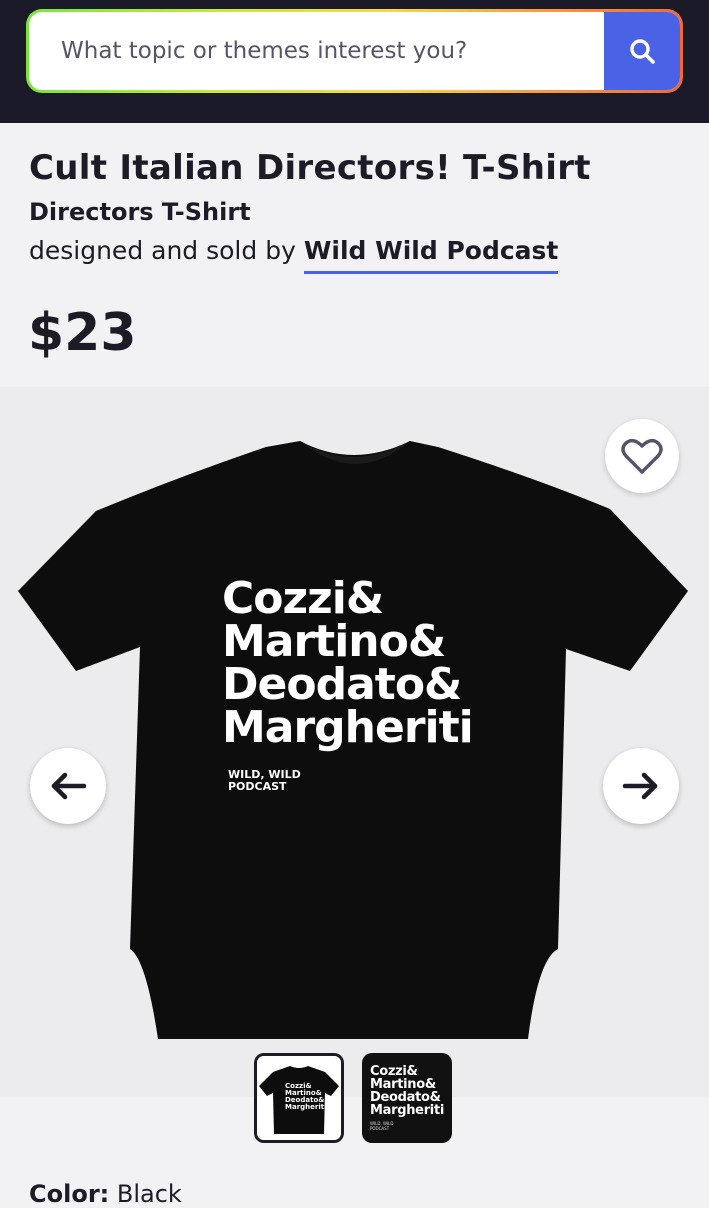 Image resolution: width=709 pixels, height=1208 pixels. I want to click on search-bar, so click(354, 51).